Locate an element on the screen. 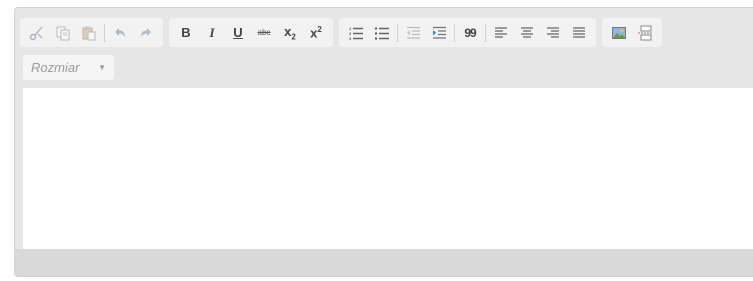 The image size is (753, 281). italic-button: I is located at coordinates (212, 32).